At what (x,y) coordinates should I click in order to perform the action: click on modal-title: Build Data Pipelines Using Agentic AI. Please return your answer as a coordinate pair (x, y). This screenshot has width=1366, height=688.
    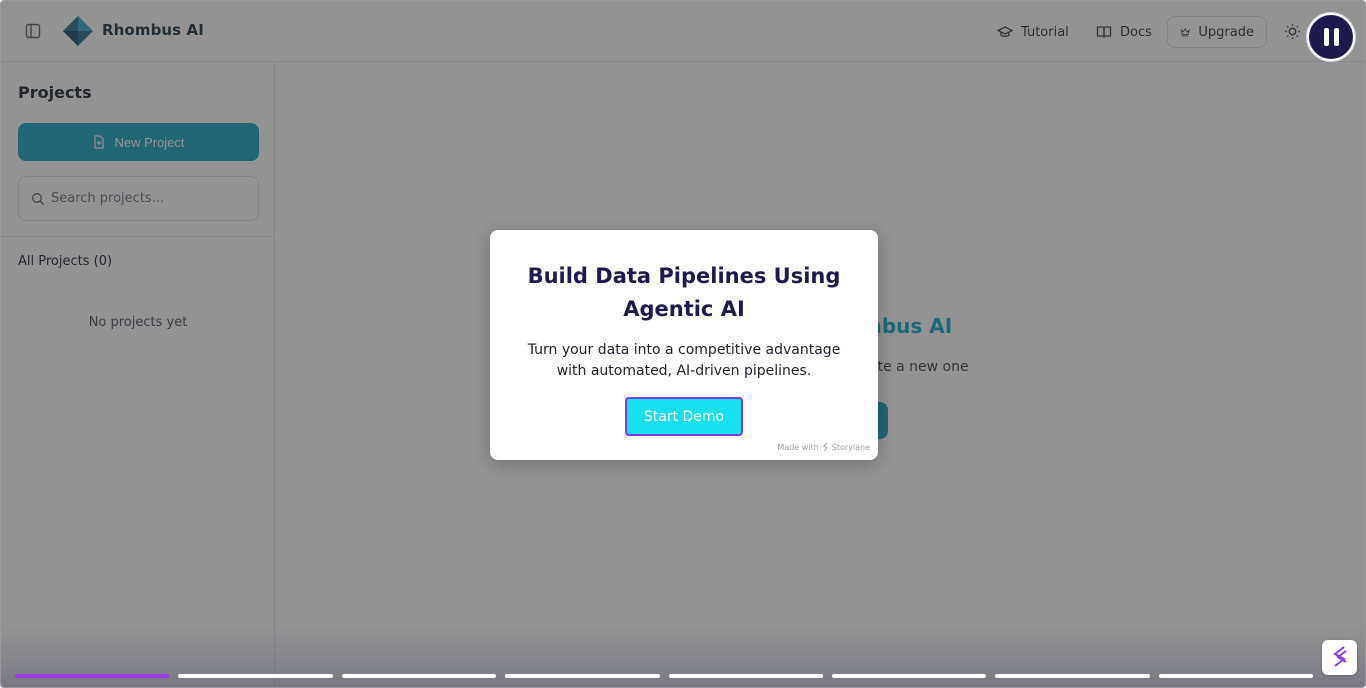
    Looking at the image, I should click on (684, 292).